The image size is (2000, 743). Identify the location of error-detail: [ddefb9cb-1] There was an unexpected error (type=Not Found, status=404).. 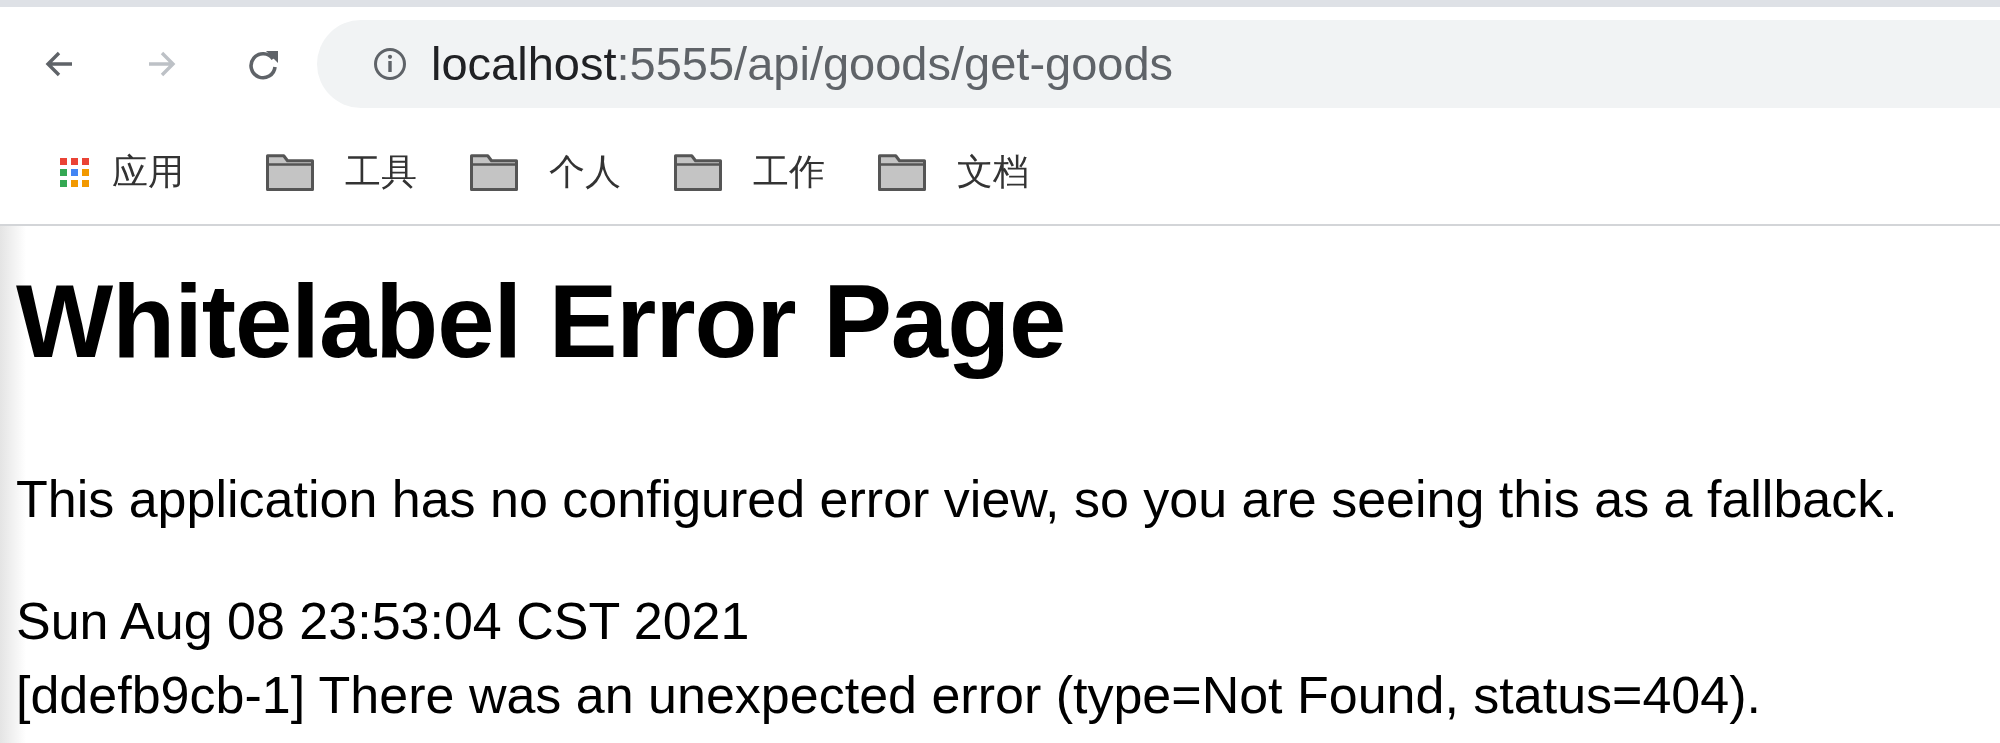
(889, 695).